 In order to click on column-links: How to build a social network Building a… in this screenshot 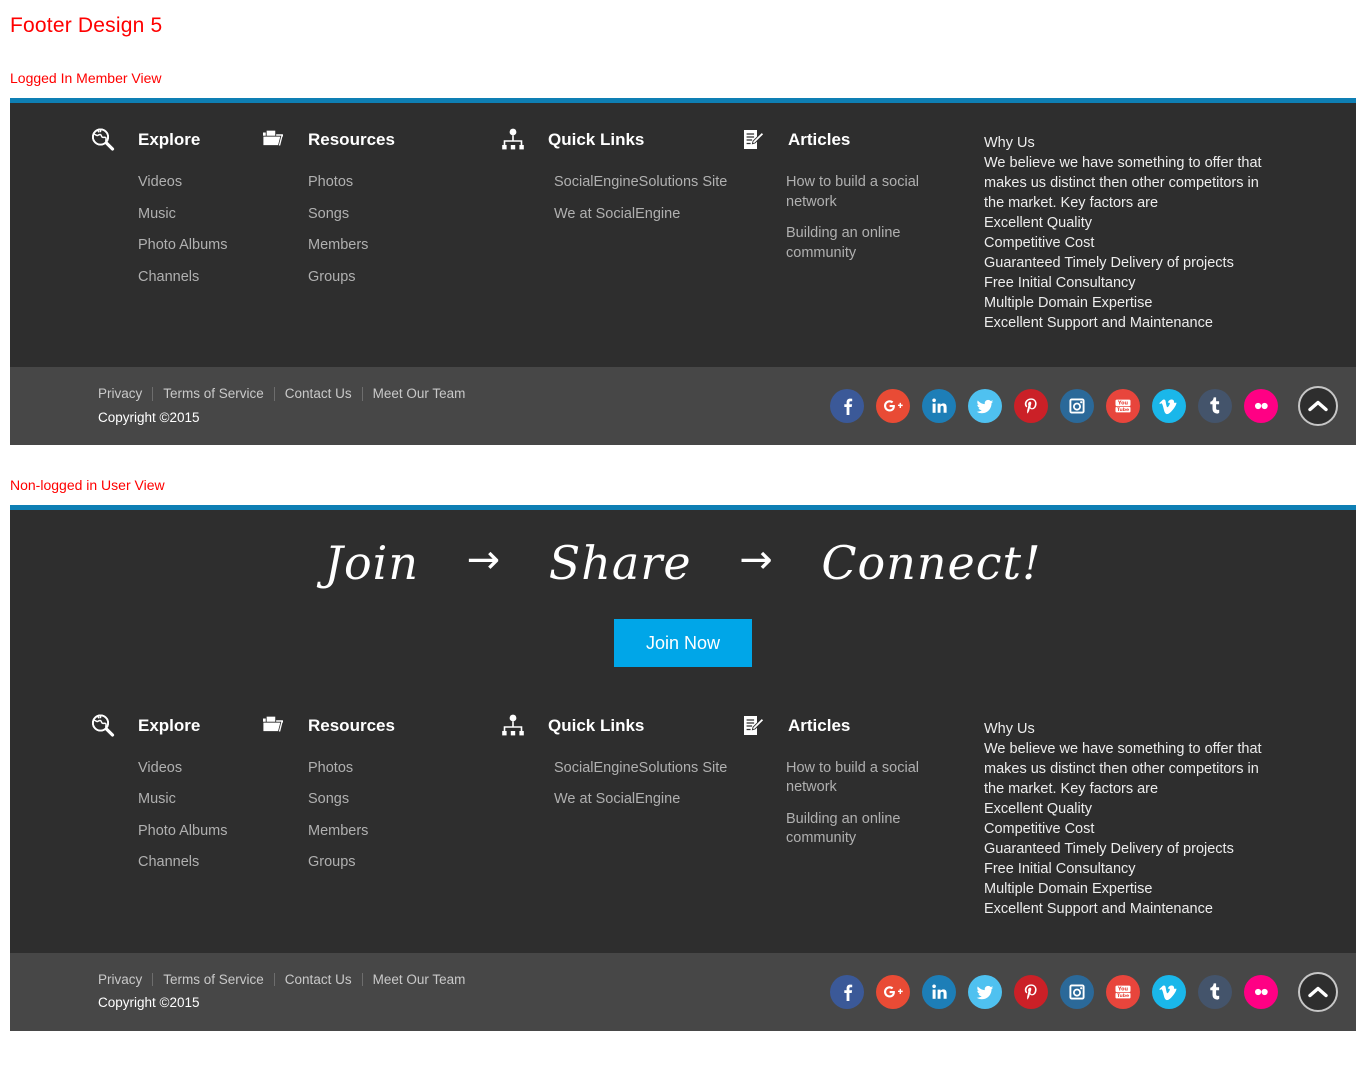, I will do `click(856, 802)`.